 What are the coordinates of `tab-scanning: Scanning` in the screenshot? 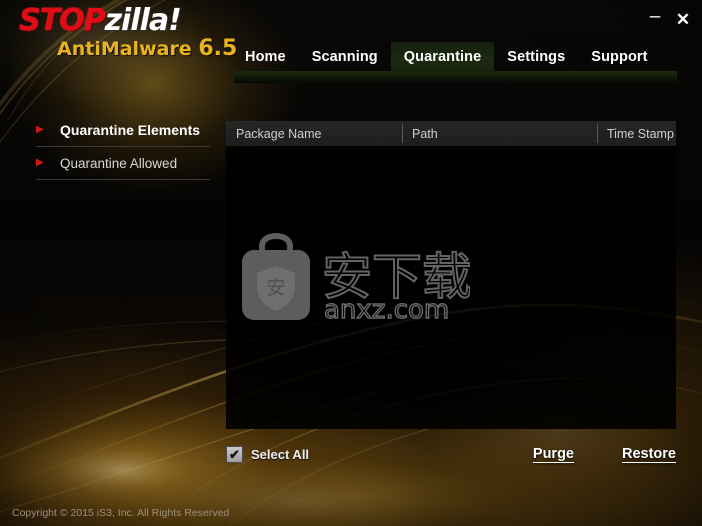 It's located at (345, 57).